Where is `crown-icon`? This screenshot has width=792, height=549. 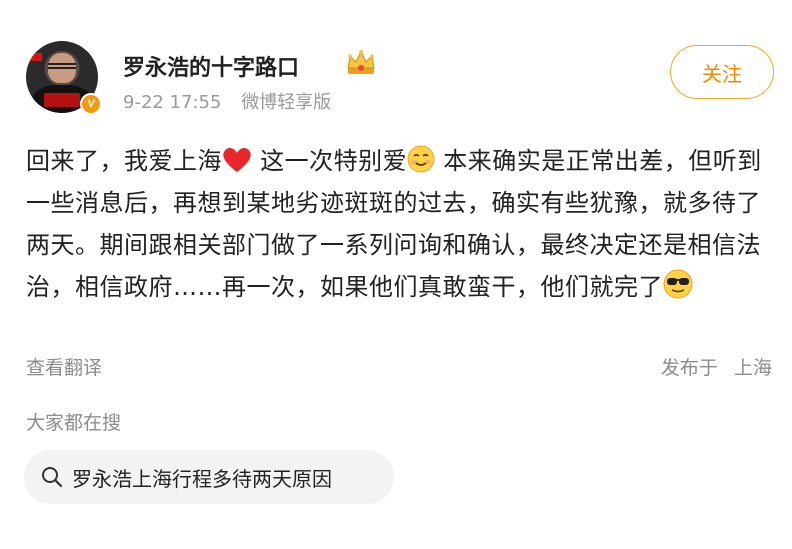
crown-icon is located at coordinates (361, 63).